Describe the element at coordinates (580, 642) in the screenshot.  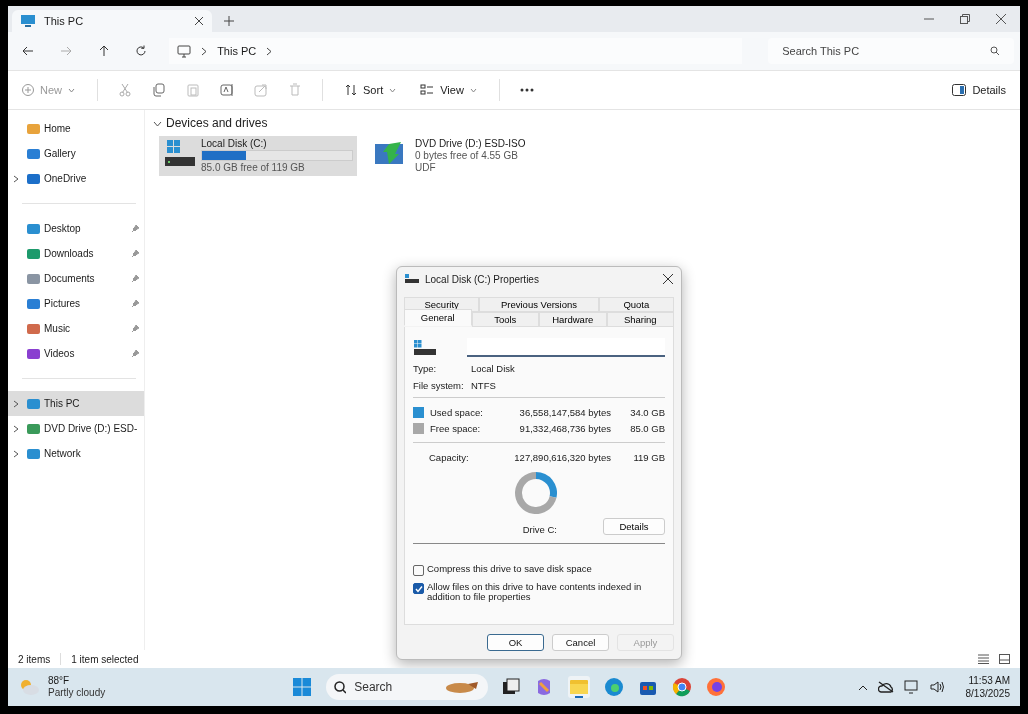
I see `dialog-button: Cancel` at that location.